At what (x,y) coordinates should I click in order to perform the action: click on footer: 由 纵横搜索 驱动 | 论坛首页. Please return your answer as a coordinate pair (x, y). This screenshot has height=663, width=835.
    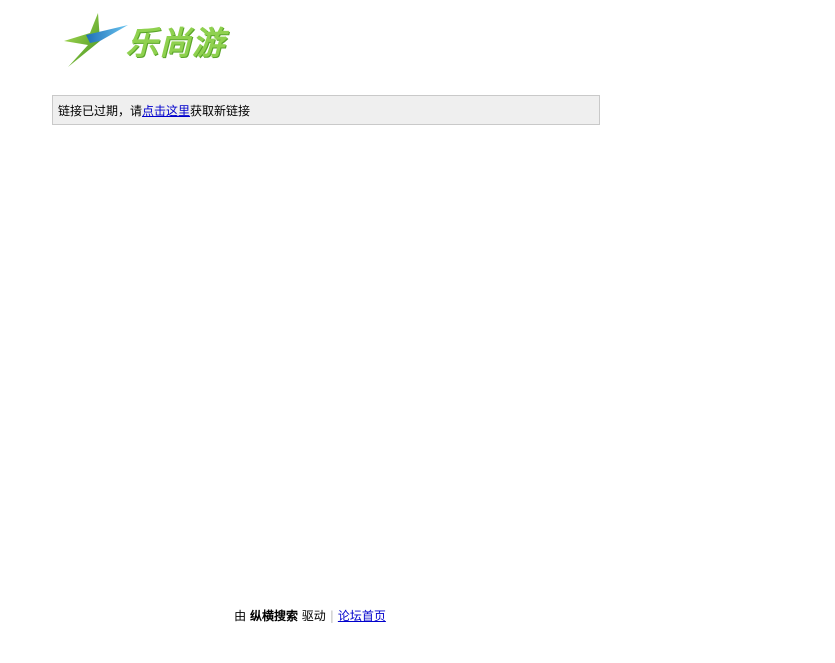
    Looking at the image, I should click on (310, 616).